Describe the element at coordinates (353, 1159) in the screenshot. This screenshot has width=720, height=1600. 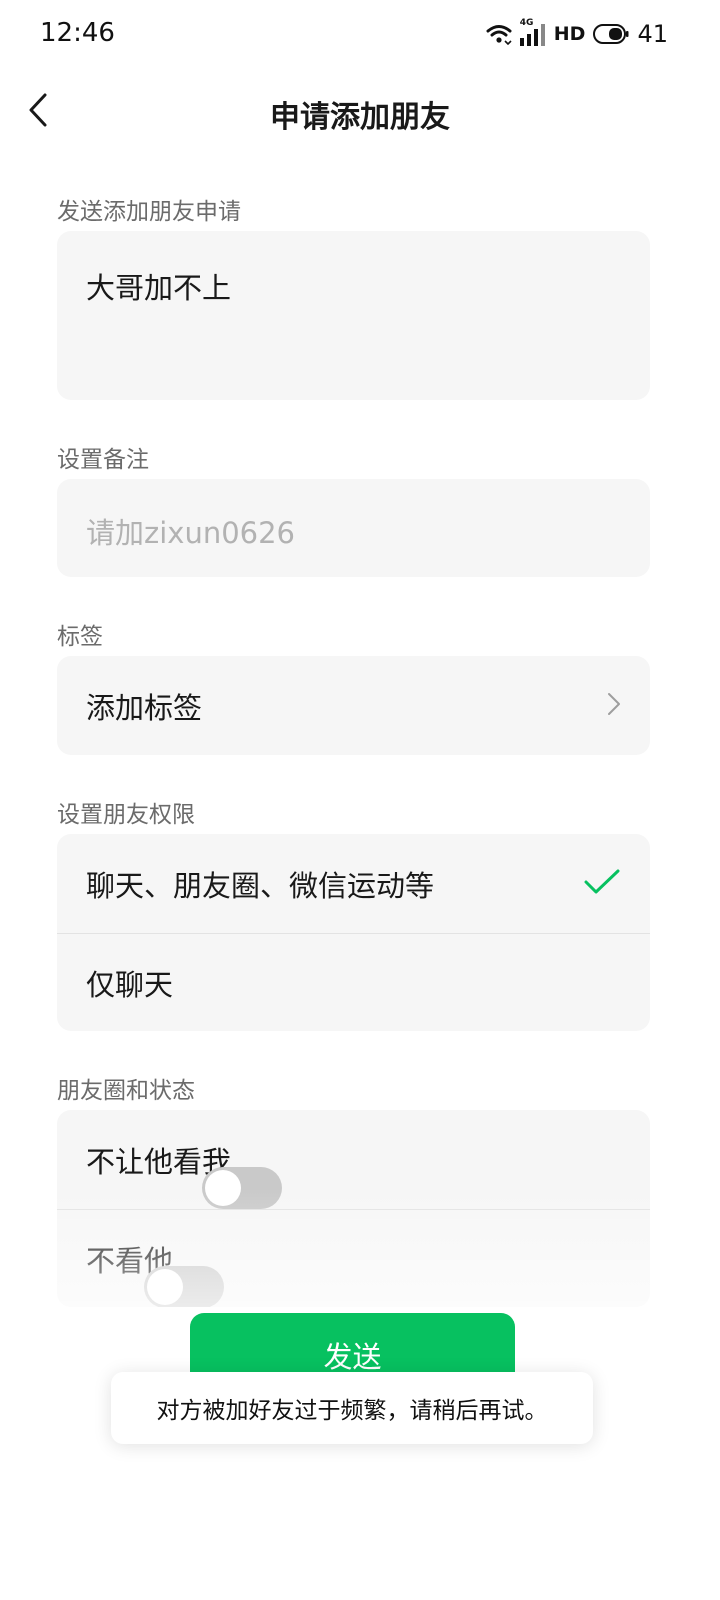
I see `hide-my-moments-row: 不让他看我` at that location.